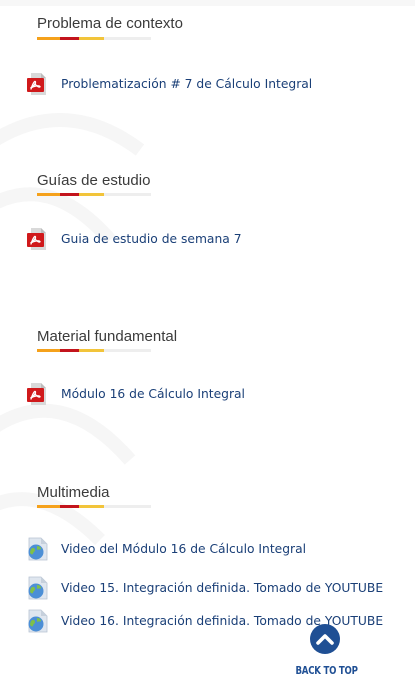 The height and width of the screenshot is (682, 415). I want to click on resource-link-label: Video del Módulo 16 de Cálculo Integral, so click(184, 549).